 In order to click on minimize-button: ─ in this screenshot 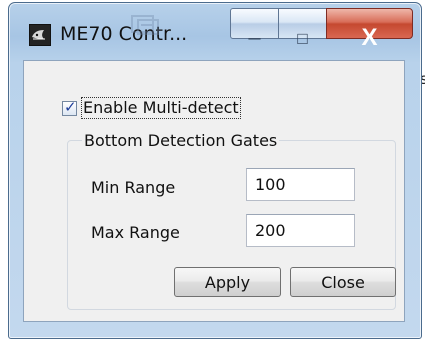, I will do `click(254, 28)`.